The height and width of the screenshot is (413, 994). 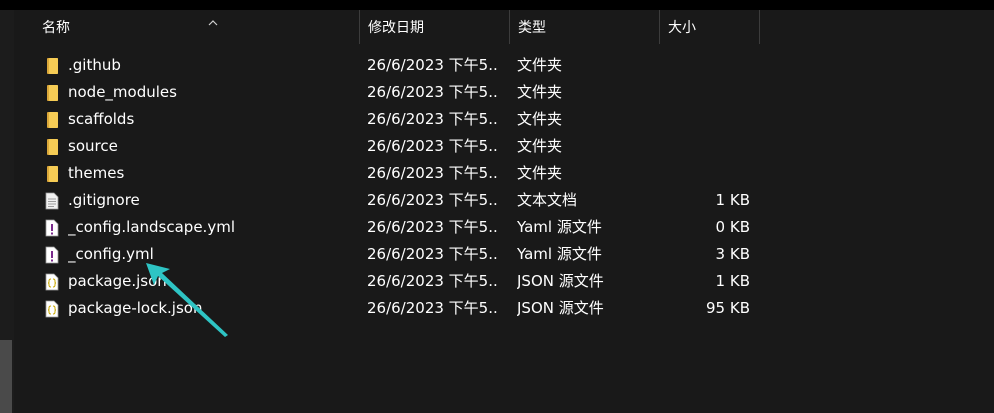 I want to click on file-type: 文本文档, so click(x=547, y=200).